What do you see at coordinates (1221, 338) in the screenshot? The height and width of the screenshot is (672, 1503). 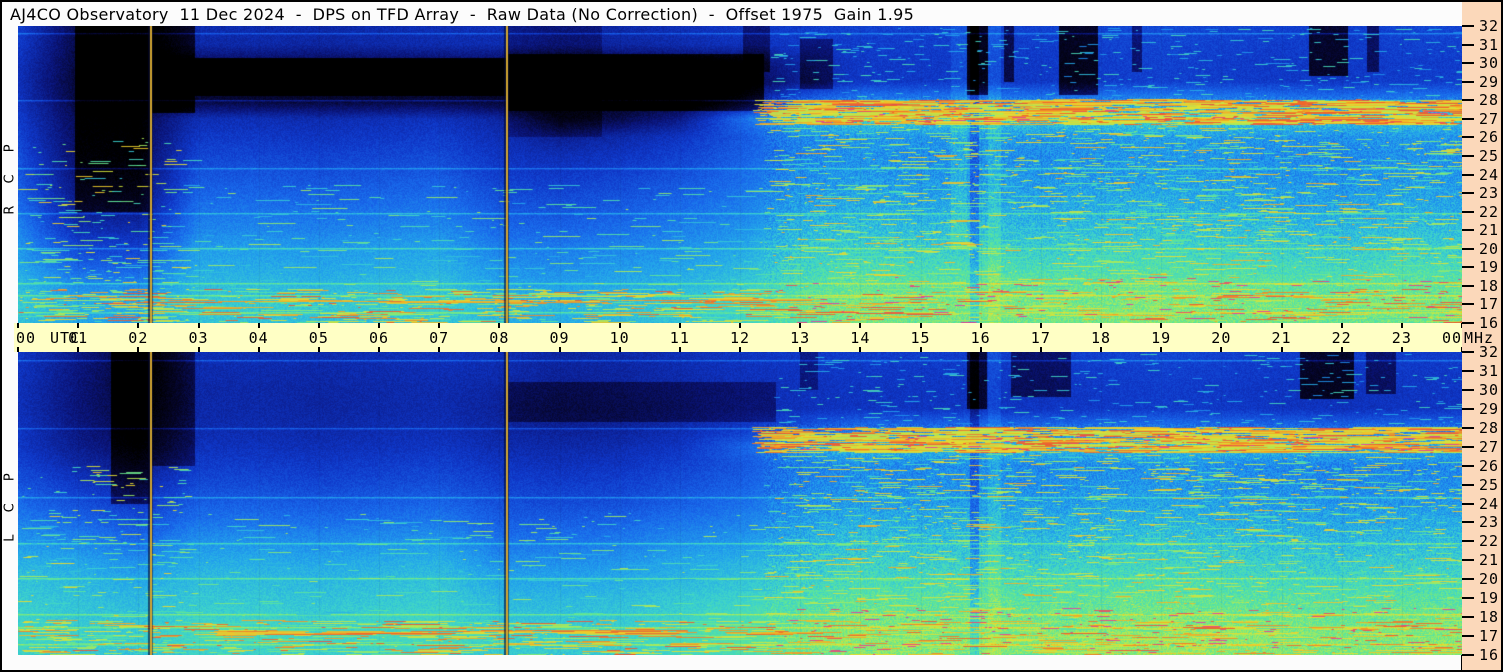 I see `hour-label: 20` at bounding box center [1221, 338].